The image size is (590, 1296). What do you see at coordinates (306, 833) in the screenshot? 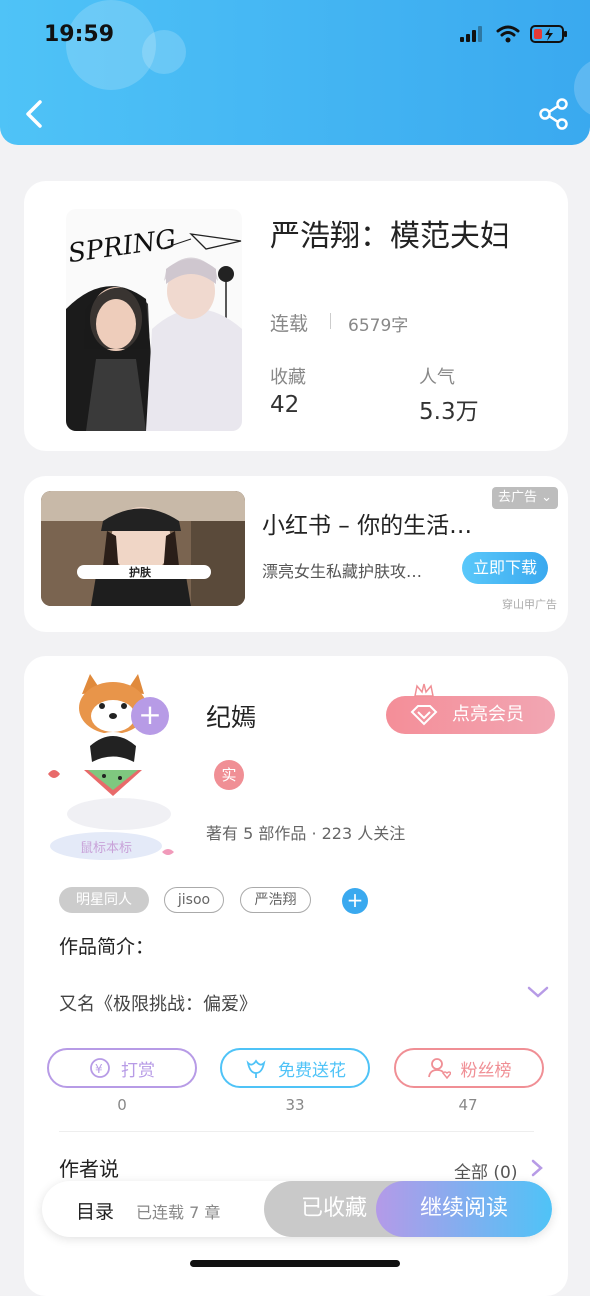
I see `author-meta: 著有 5 部作品 · 223 人关注` at bounding box center [306, 833].